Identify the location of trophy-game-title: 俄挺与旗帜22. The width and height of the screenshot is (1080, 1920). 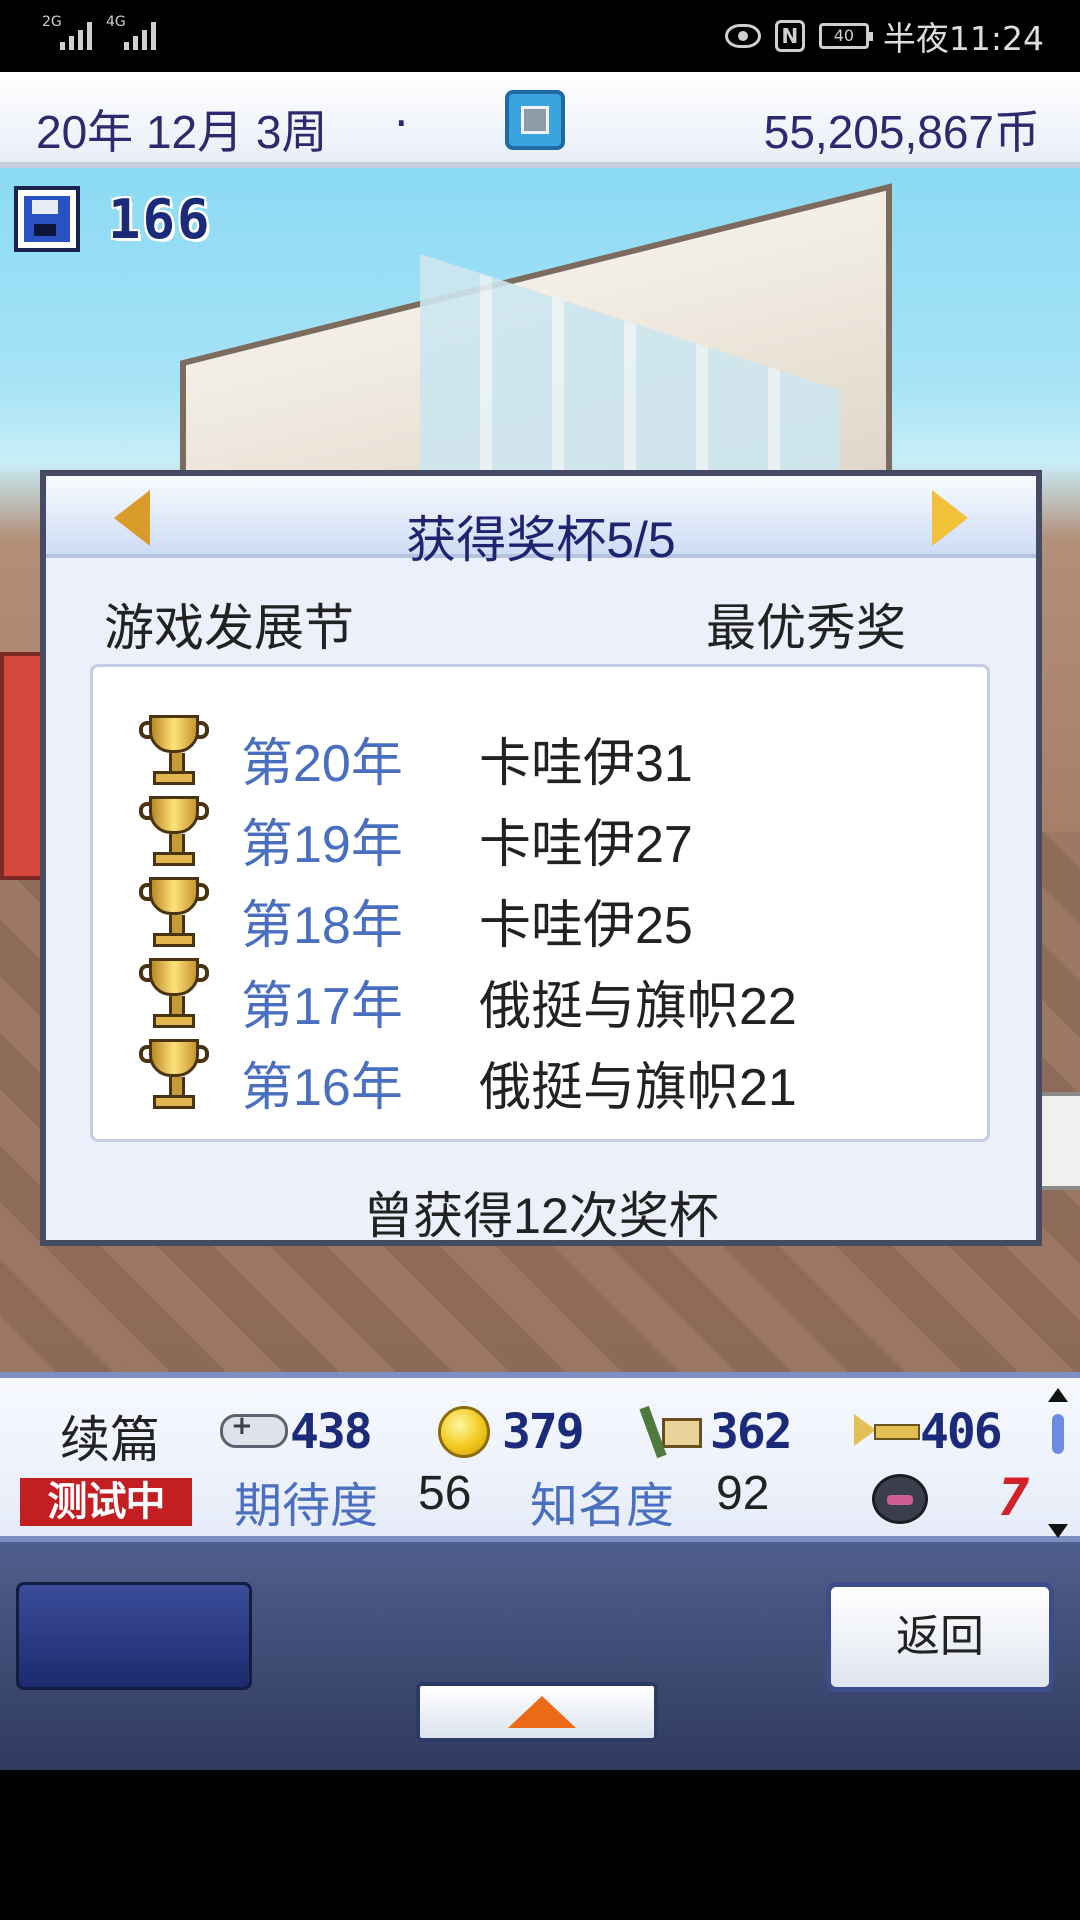
(638, 1007).